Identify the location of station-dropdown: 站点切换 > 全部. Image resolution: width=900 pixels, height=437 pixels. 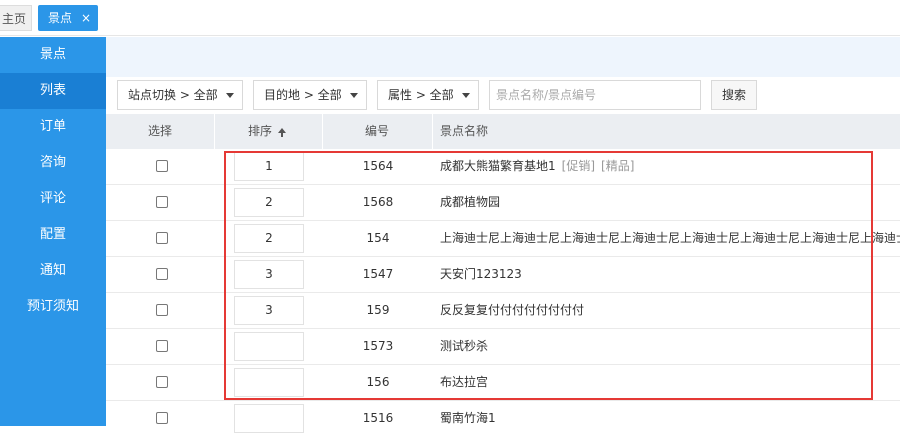
(180, 95).